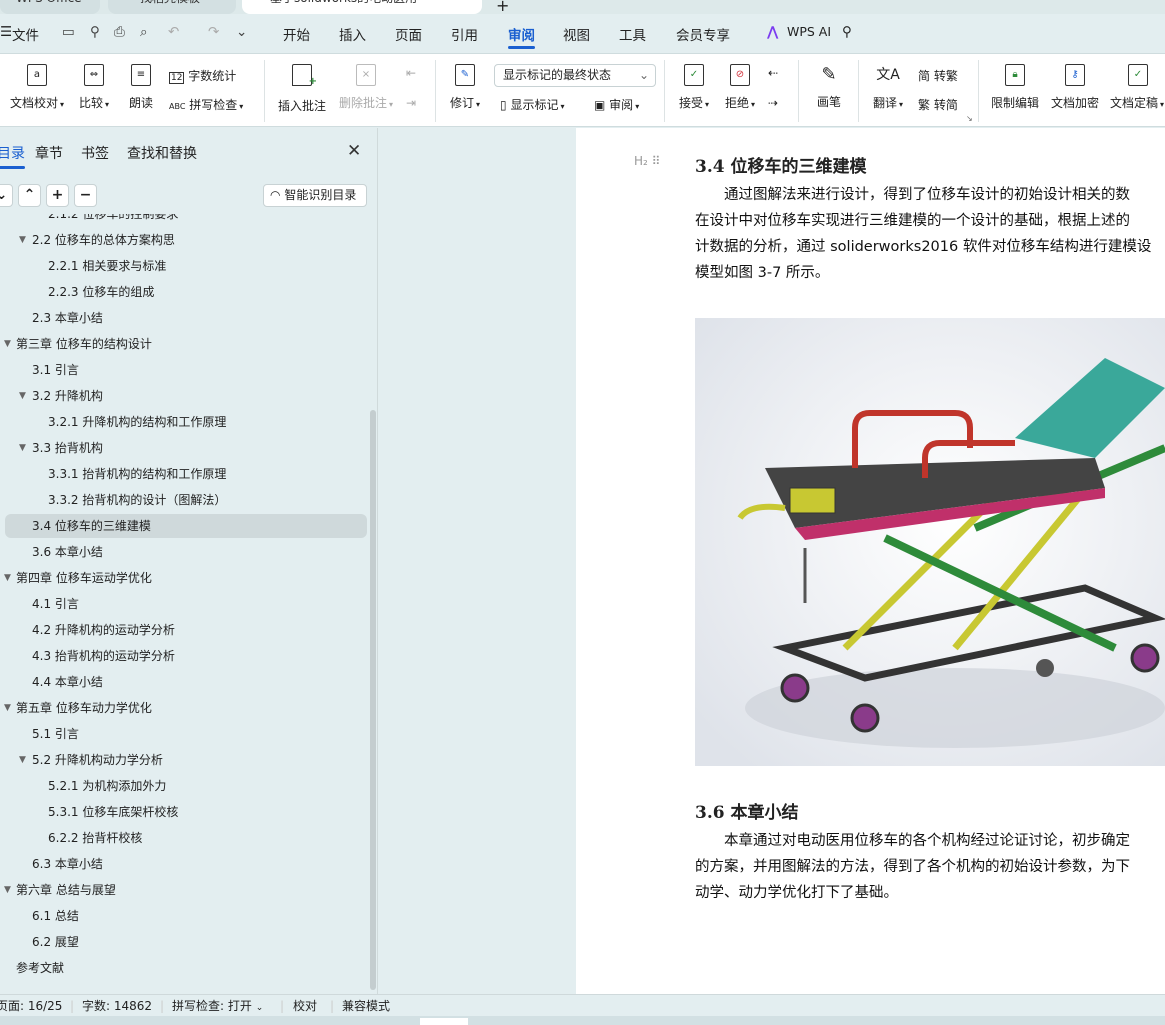 The width and height of the screenshot is (1165, 1025). Describe the element at coordinates (185, 396) in the screenshot. I see `toc-item: ▼ 3.2 升降机构` at that location.